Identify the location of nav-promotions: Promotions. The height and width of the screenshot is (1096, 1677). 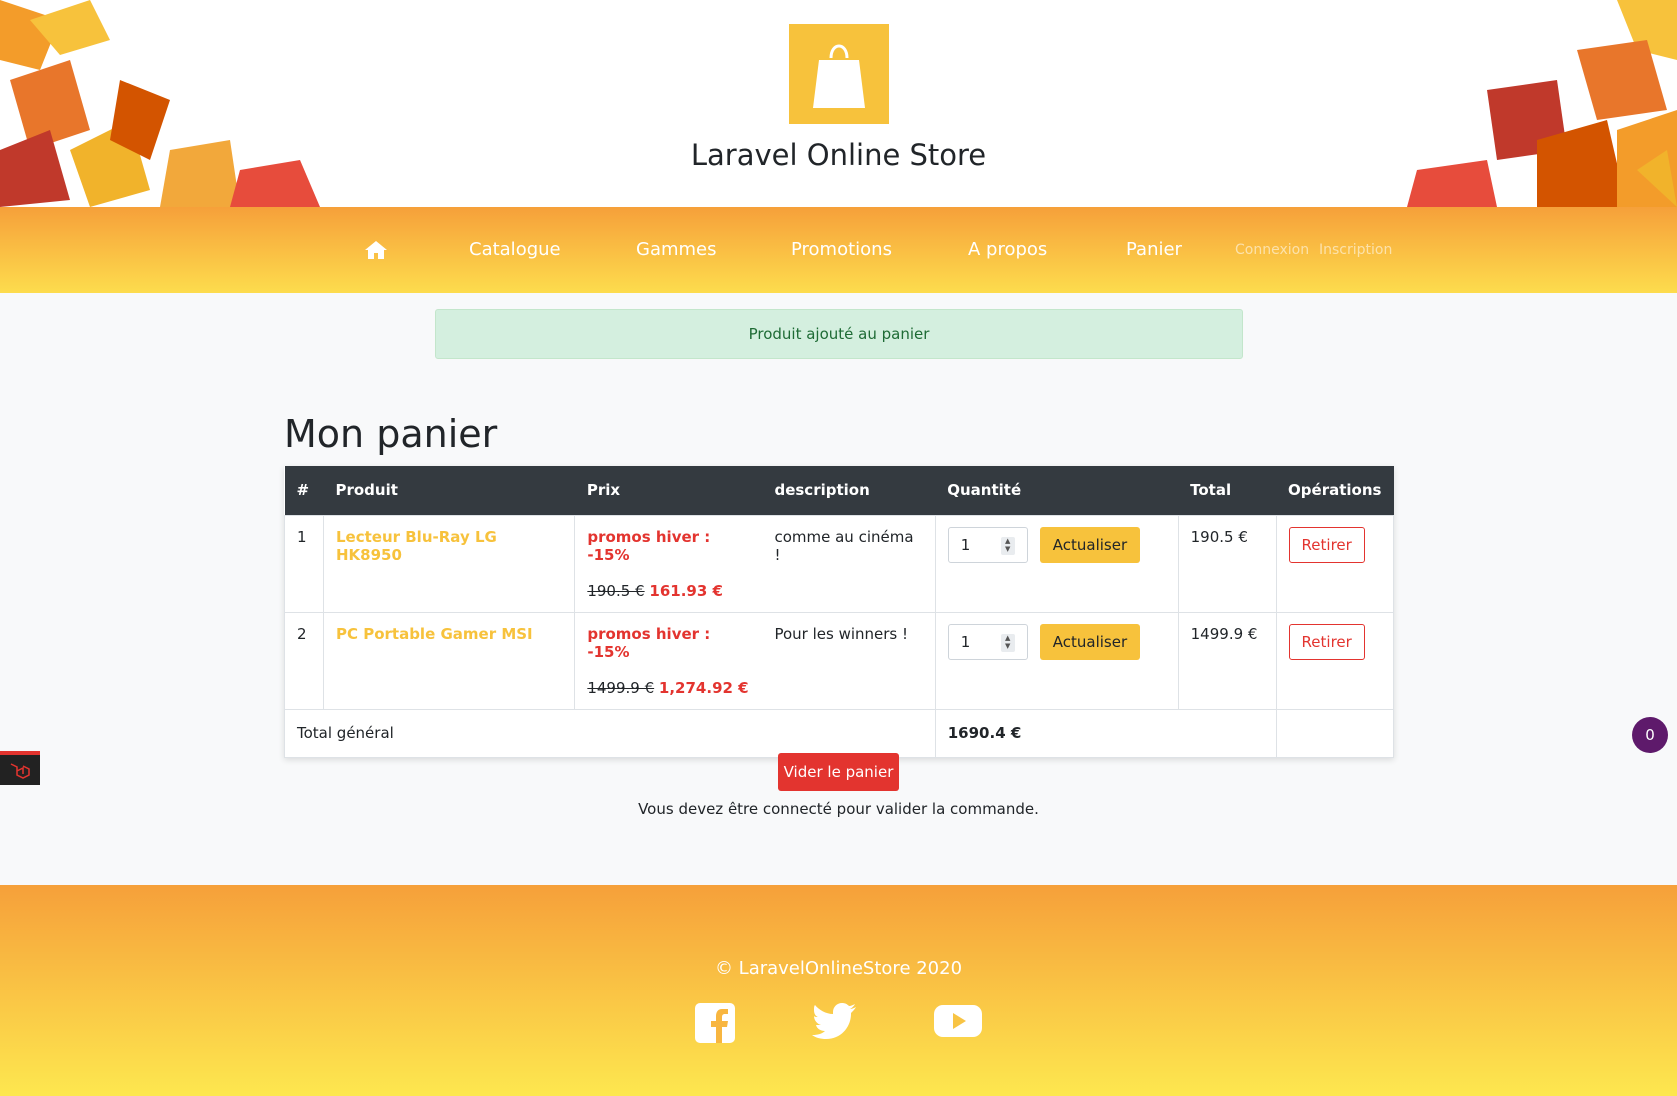
(841, 250).